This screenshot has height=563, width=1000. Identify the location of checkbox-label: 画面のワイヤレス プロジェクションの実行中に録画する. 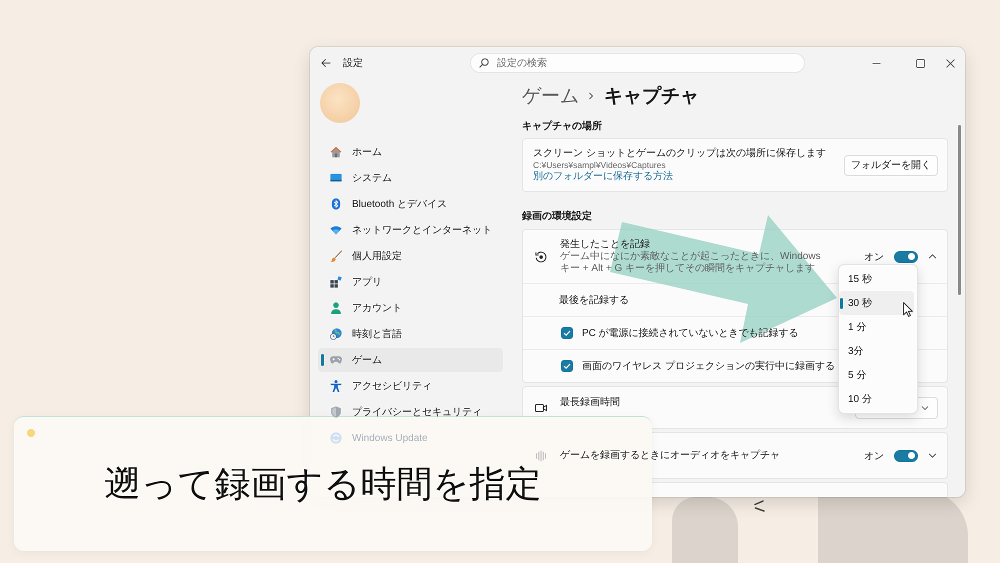
(708, 366).